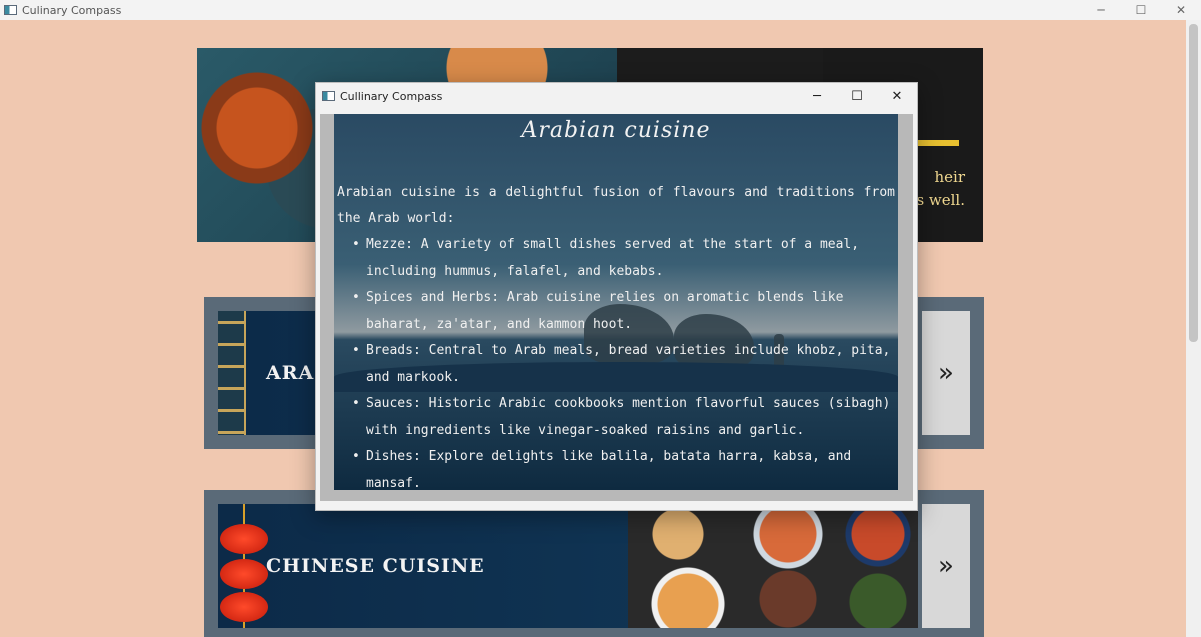  What do you see at coordinates (616, 130) in the screenshot?
I see `cuisine-heading: Arabian cuisine` at bounding box center [616, 130].